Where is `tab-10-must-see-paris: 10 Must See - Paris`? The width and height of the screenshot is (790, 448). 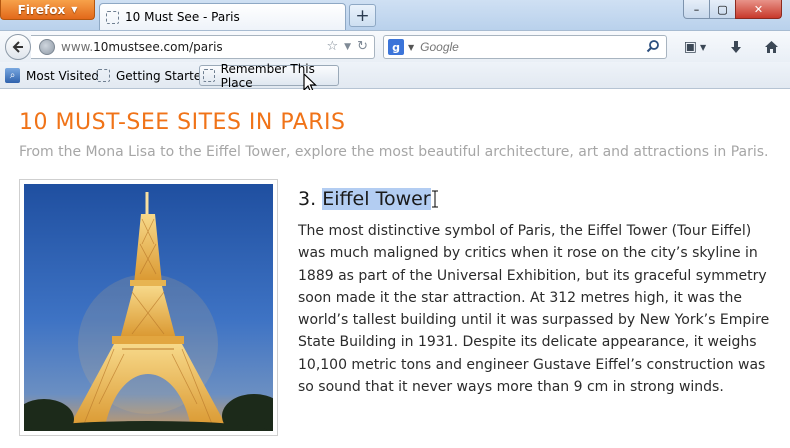
tab-10-must-see-paris: 10 Must See - Paris is located at coordinates (222, 16).